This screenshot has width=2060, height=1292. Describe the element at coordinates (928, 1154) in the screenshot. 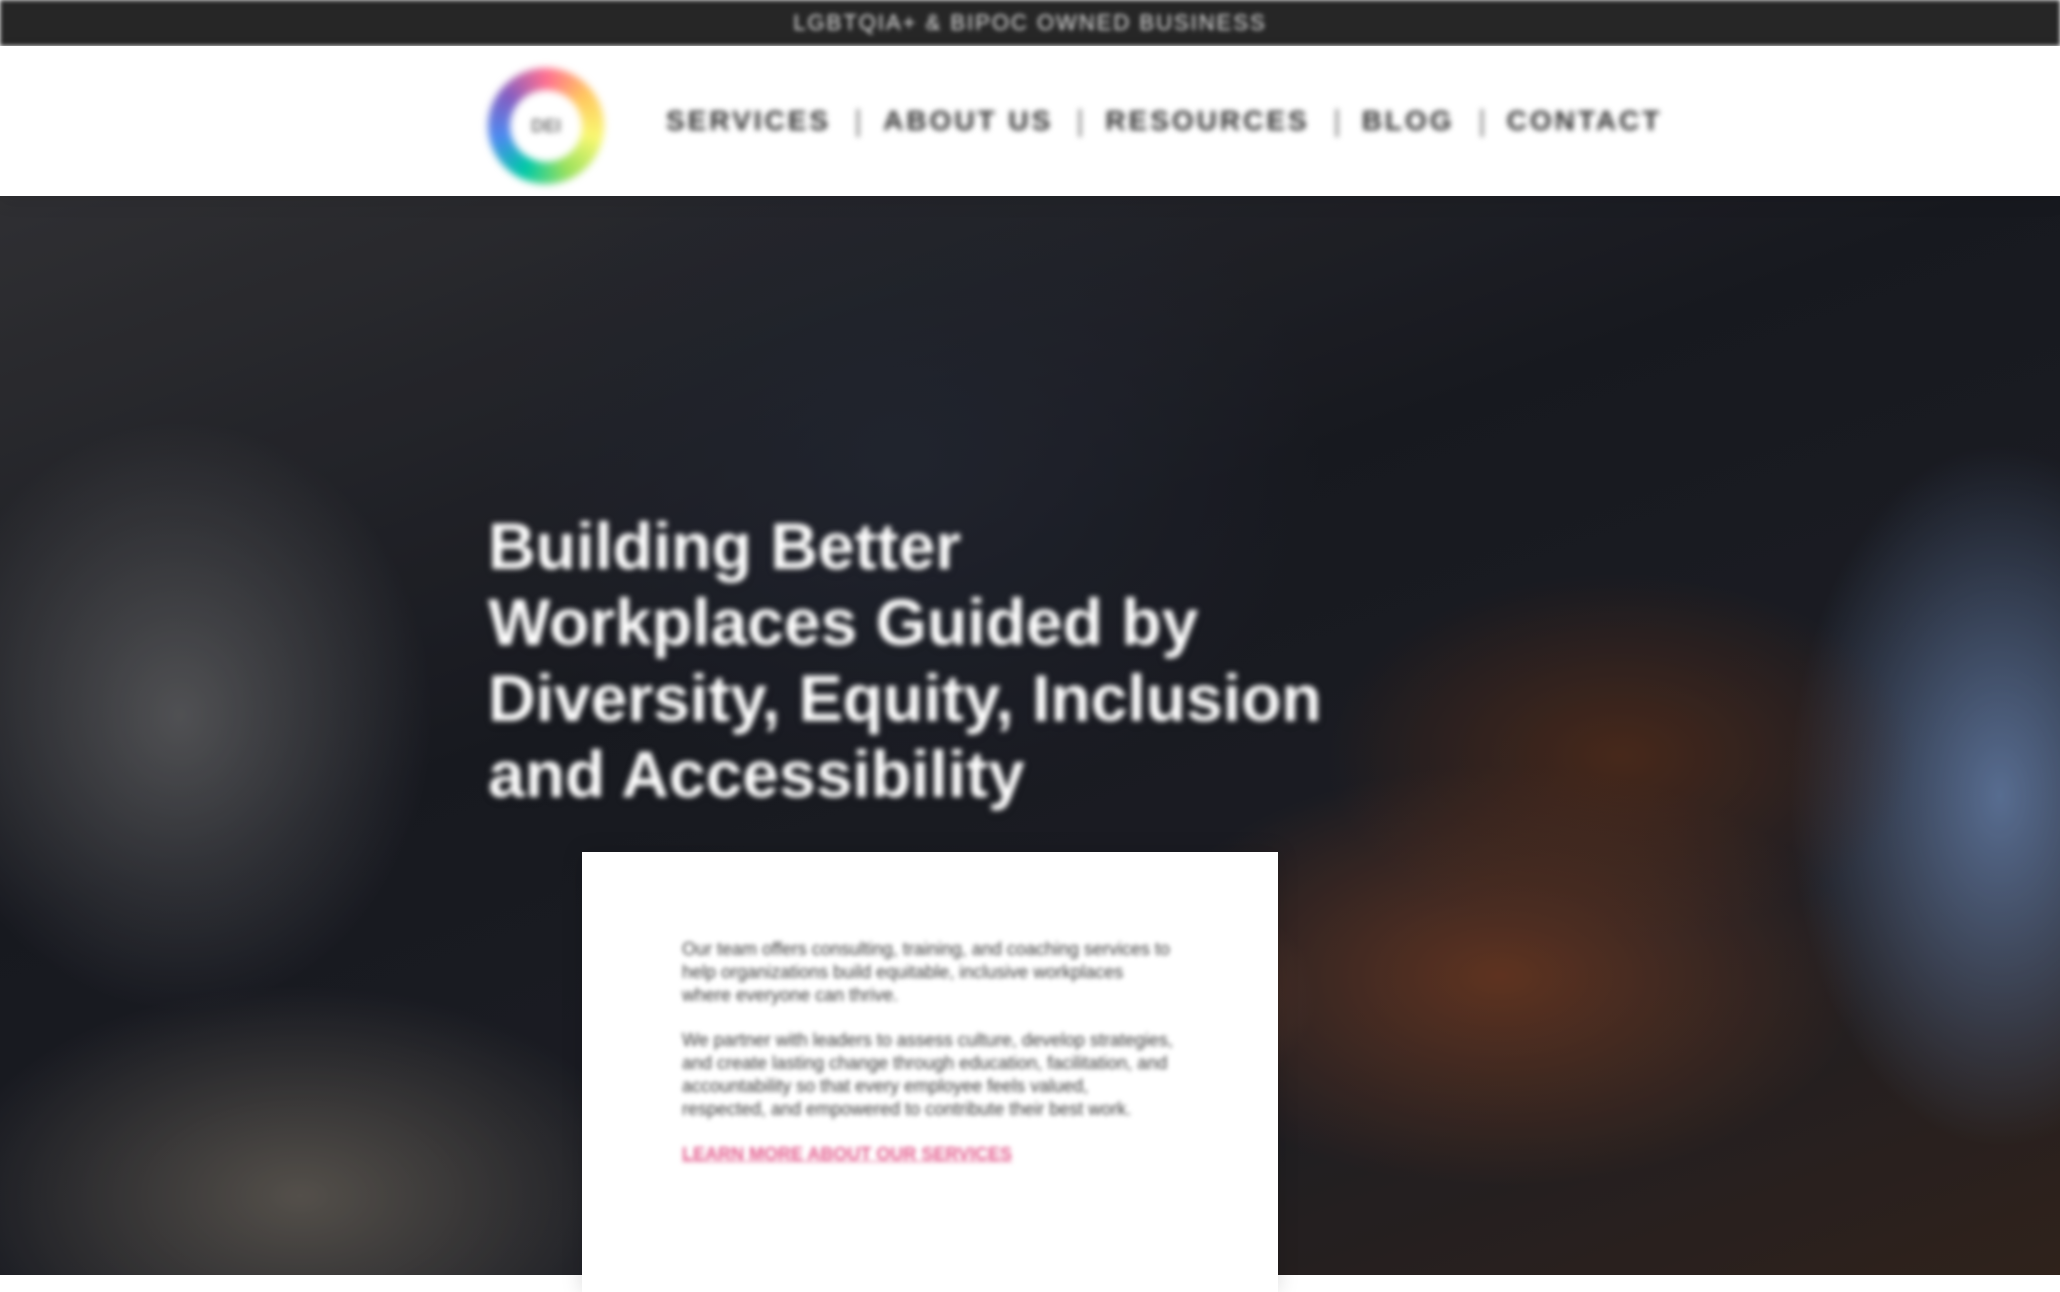

I see `learn-more-link: LEARN MORE ABOUT OUR SERVICES` at that location.